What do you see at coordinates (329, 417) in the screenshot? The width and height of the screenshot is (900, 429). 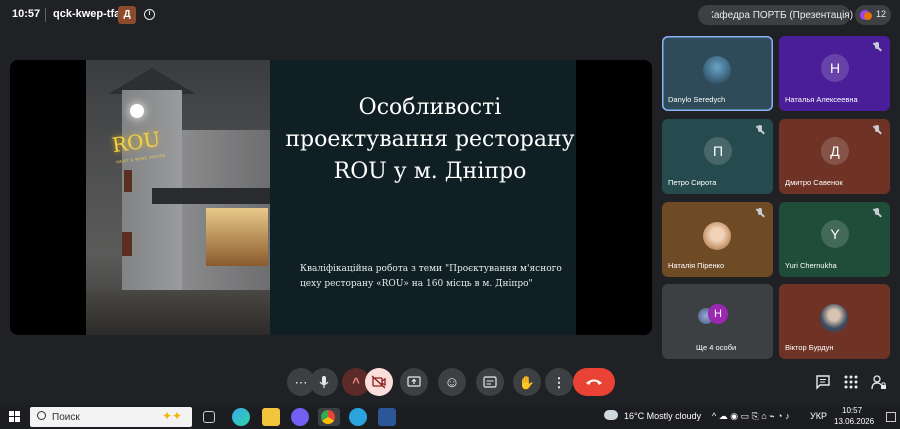 I see `chrome-icon-active` at bounding box center [329, 417].